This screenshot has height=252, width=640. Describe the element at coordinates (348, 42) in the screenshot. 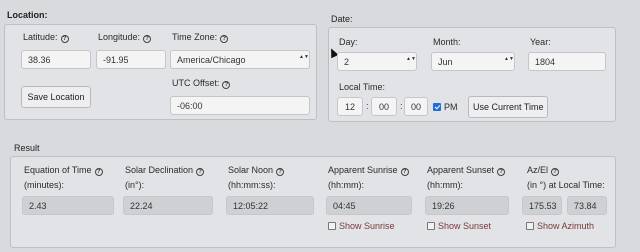

I see `day-label: Day:` at that location.